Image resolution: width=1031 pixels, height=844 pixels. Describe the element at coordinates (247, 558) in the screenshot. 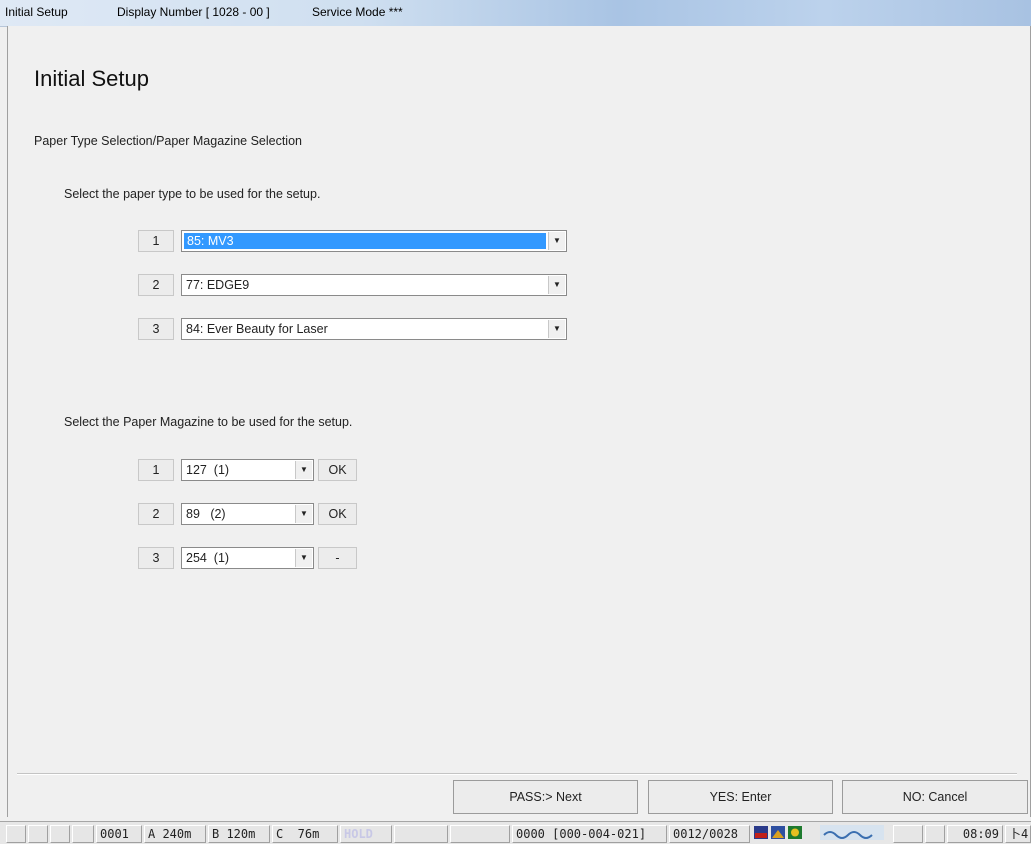

I see `magazine-select-3: 254 (1) ▼` at that location.